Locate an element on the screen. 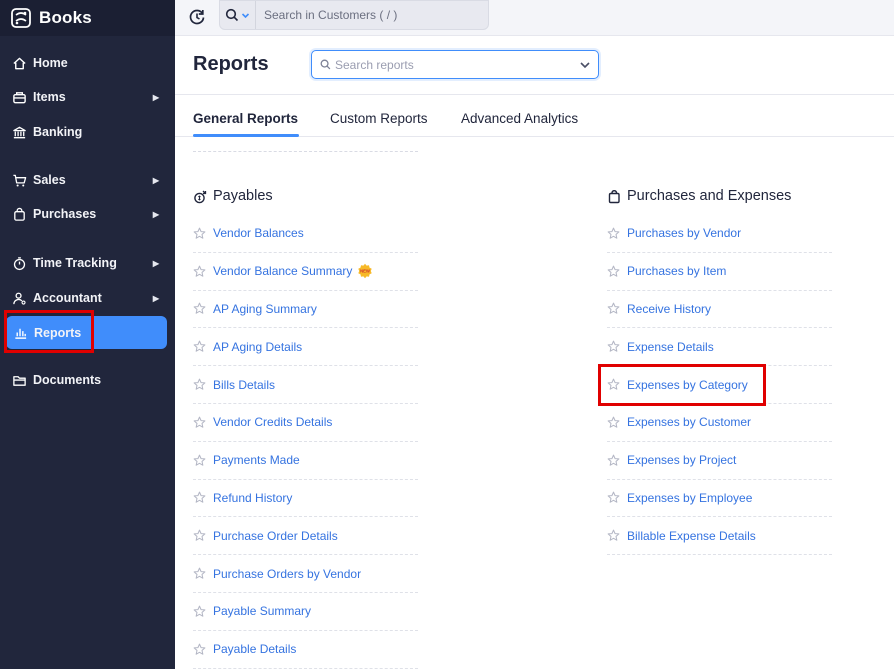 The image size is (894, 669). bar-chart-icon is located at coordinates (20, 333).